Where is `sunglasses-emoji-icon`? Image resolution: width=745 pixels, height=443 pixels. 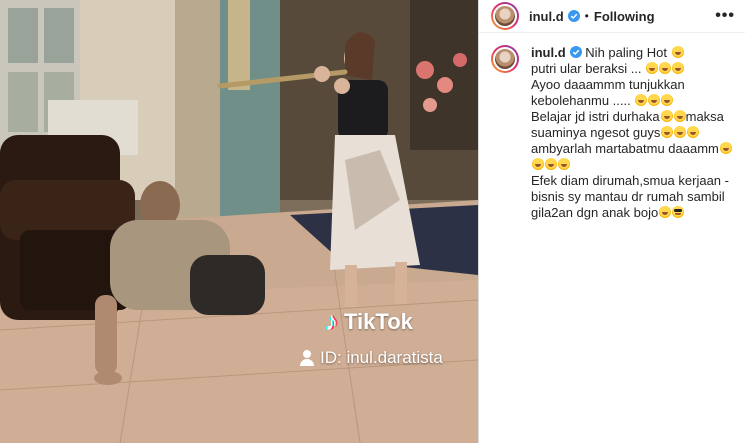
sunglasses-emoji-icon is located at coordinates (678, 212).